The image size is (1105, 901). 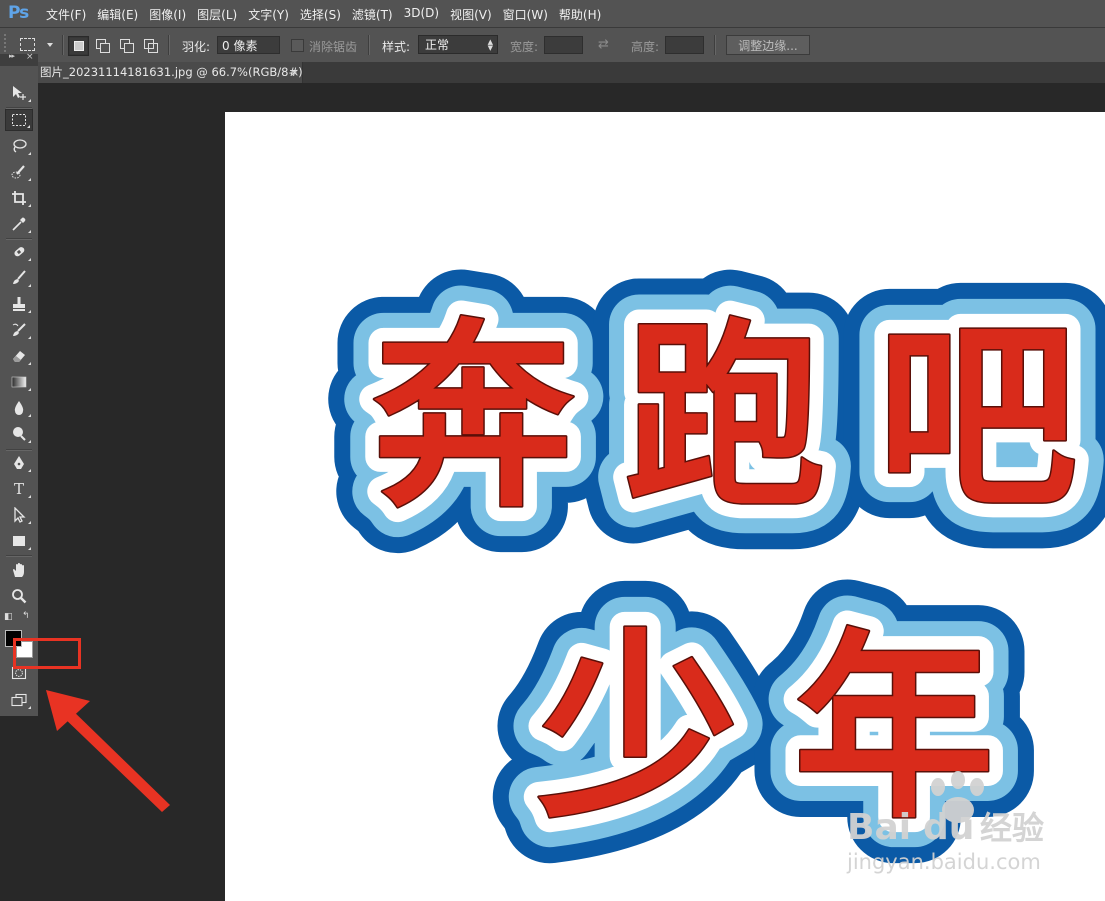 I want to click on annotation-arrow, so click(x=108, y=751).